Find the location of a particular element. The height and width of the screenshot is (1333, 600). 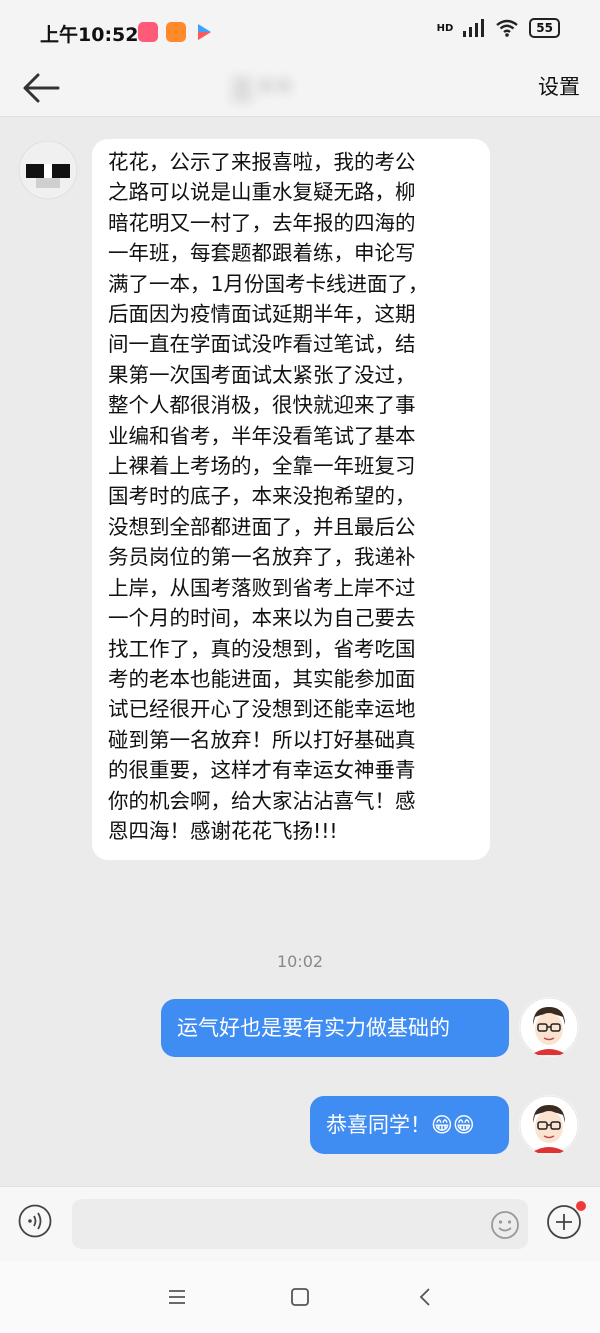

home-icon is located at coordinates (300, 1297).